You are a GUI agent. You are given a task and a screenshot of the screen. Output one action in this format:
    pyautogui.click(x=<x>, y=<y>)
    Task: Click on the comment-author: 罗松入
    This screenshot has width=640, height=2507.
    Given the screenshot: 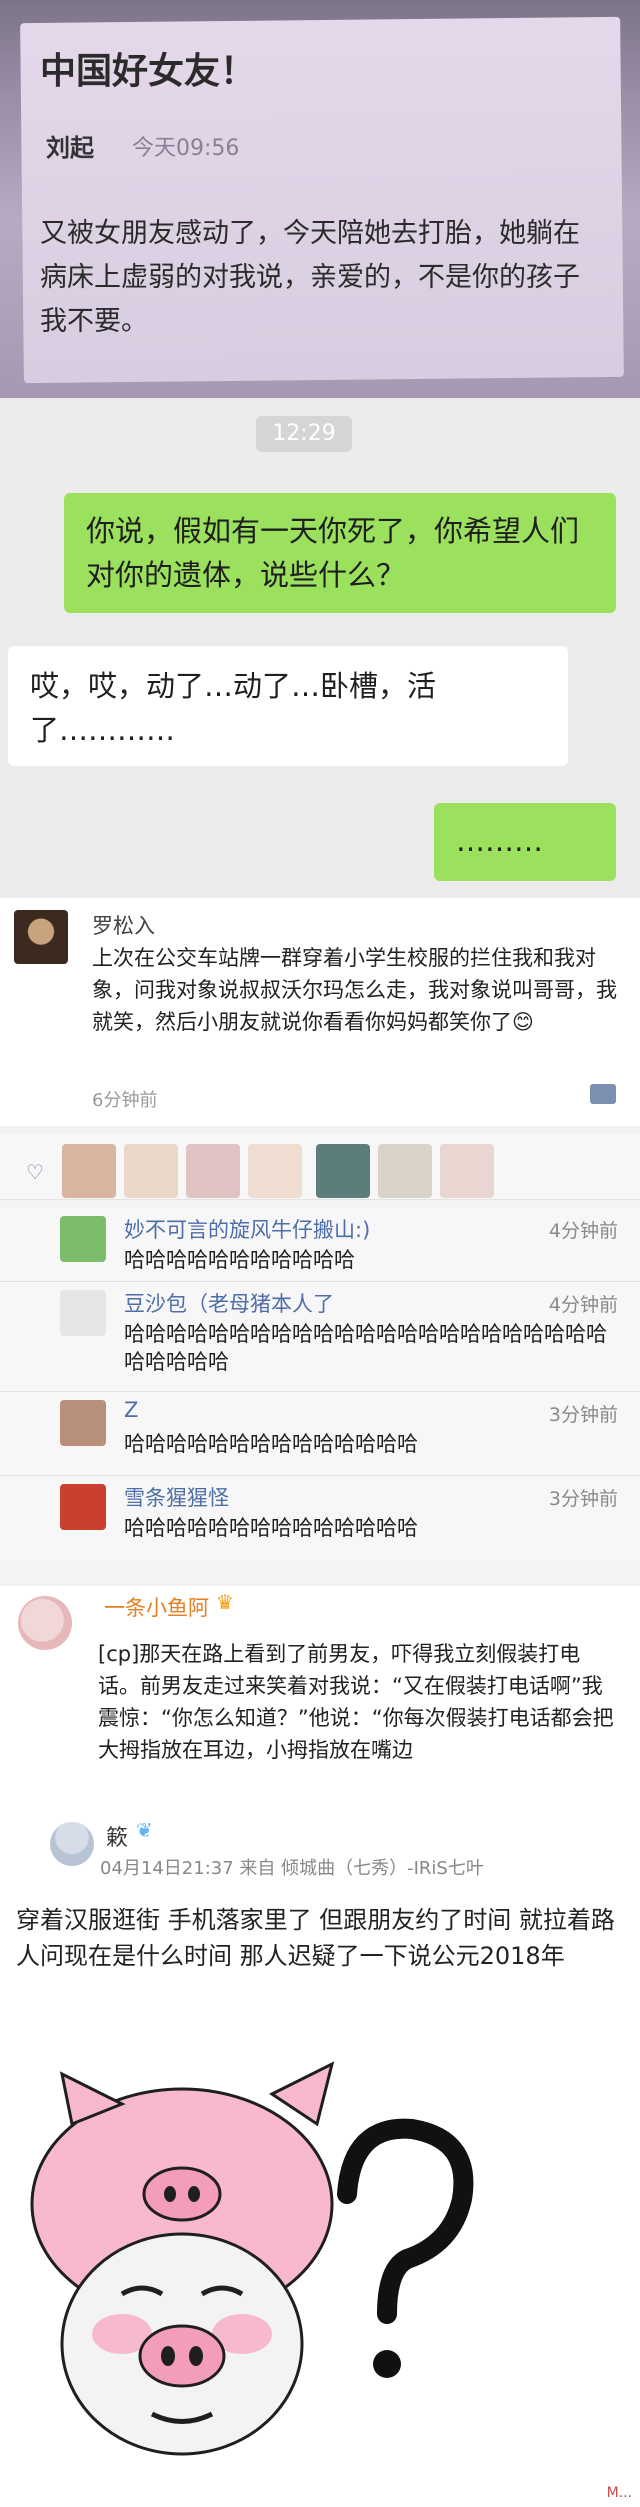 What is the action you would take?
    pyautogui.click(x=123, y=925)
    